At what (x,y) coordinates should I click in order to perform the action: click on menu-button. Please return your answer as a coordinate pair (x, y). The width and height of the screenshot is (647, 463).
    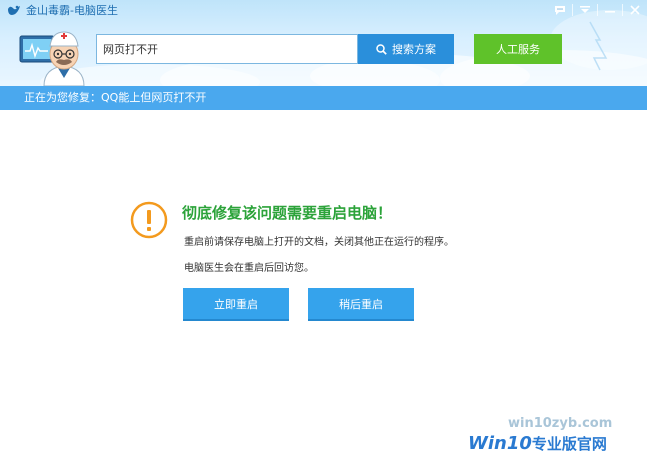
    Looking at the image, I should click on (585, 10).